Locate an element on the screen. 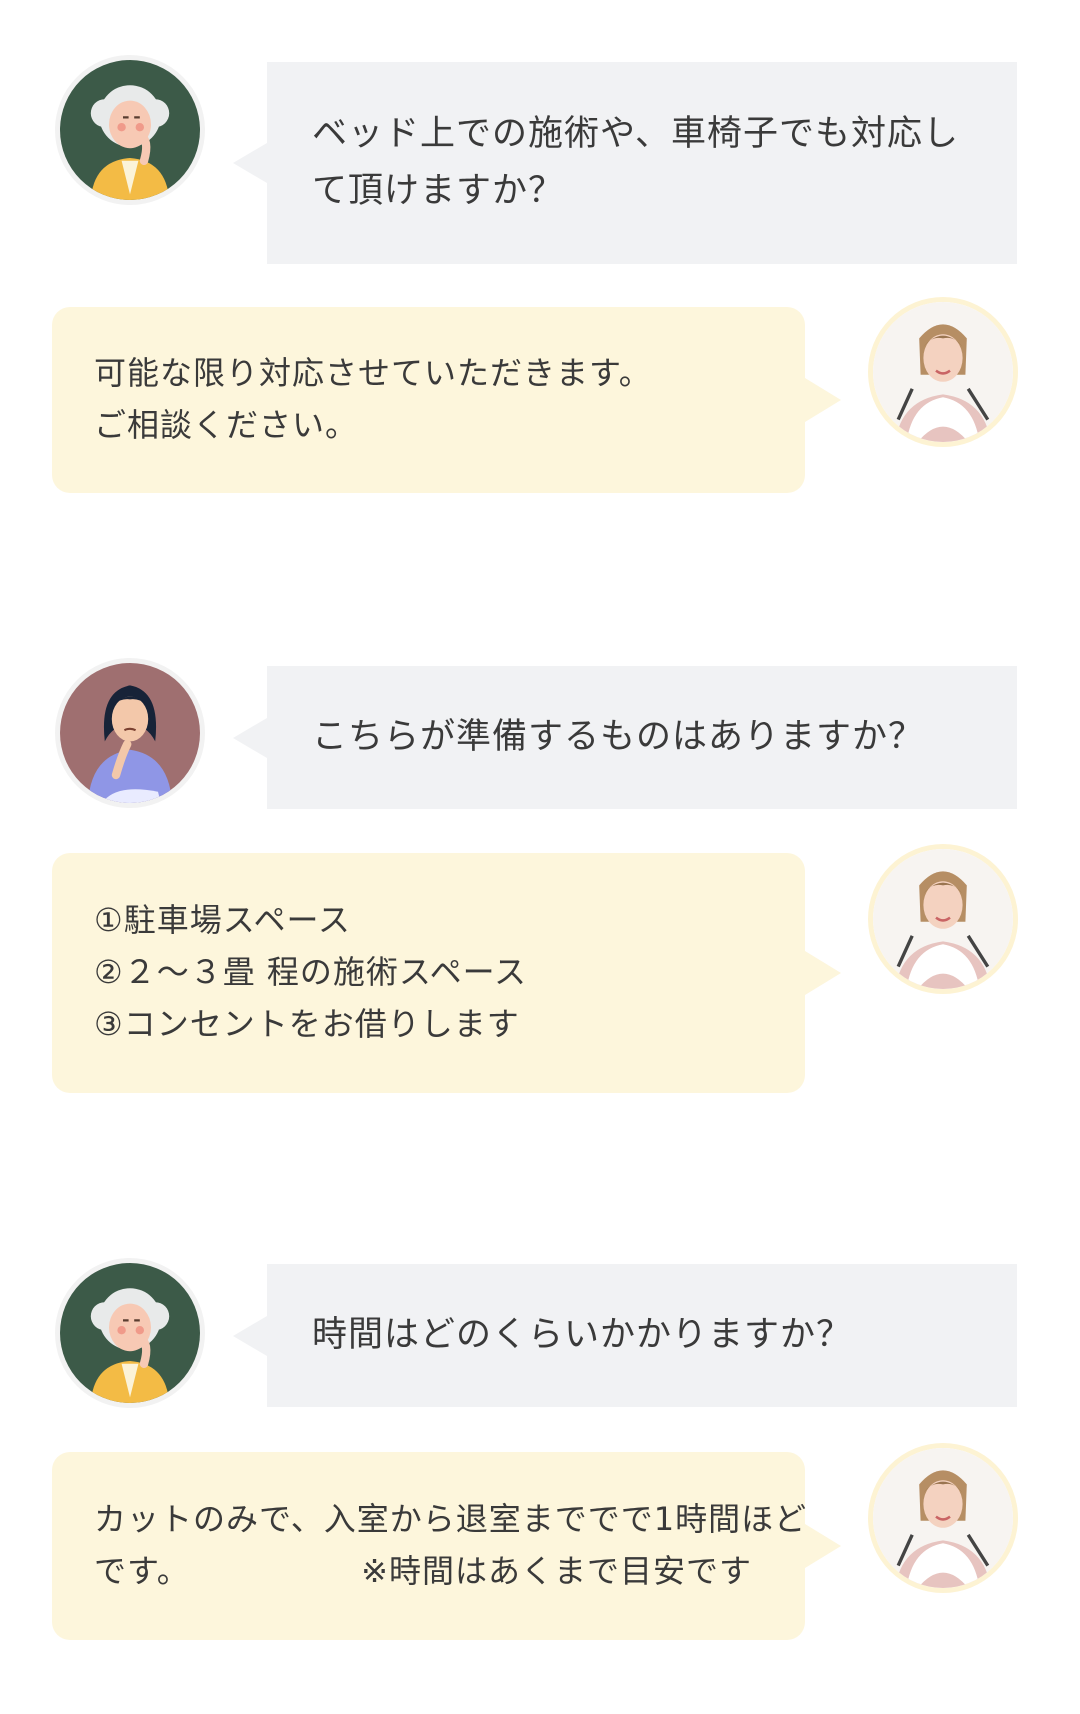 The width and height of the screenshot is (1080, 1714). question-text: 時間はどのくらいかかりますか？ is located at coordinates (582, 1335).